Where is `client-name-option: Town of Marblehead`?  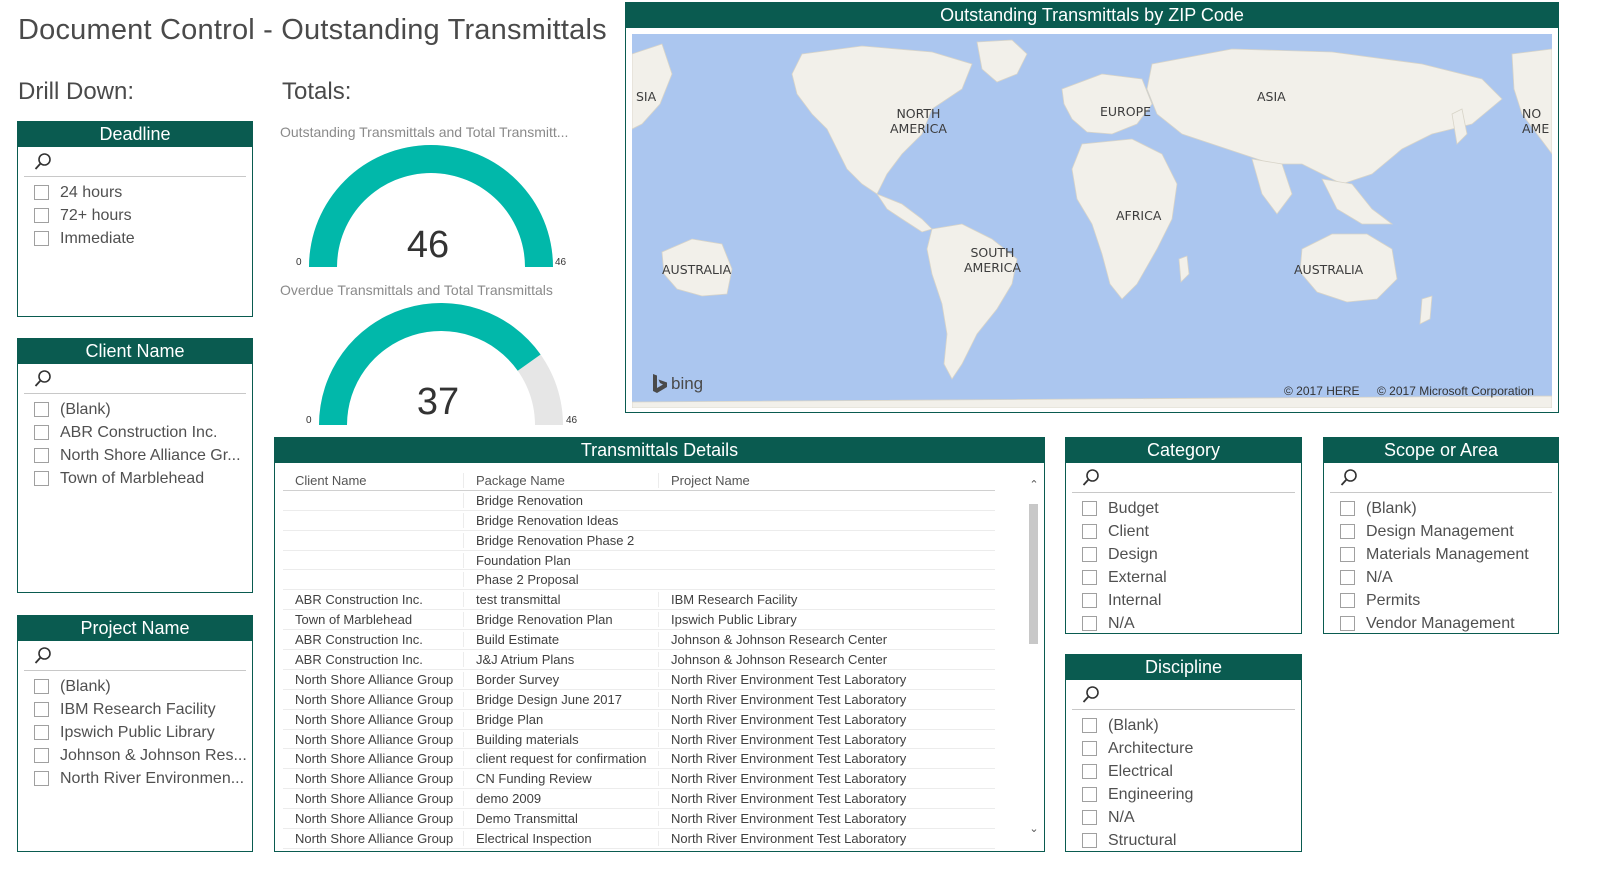 client-name-option: Town of Marblehead is located at coordinates (135, 478).